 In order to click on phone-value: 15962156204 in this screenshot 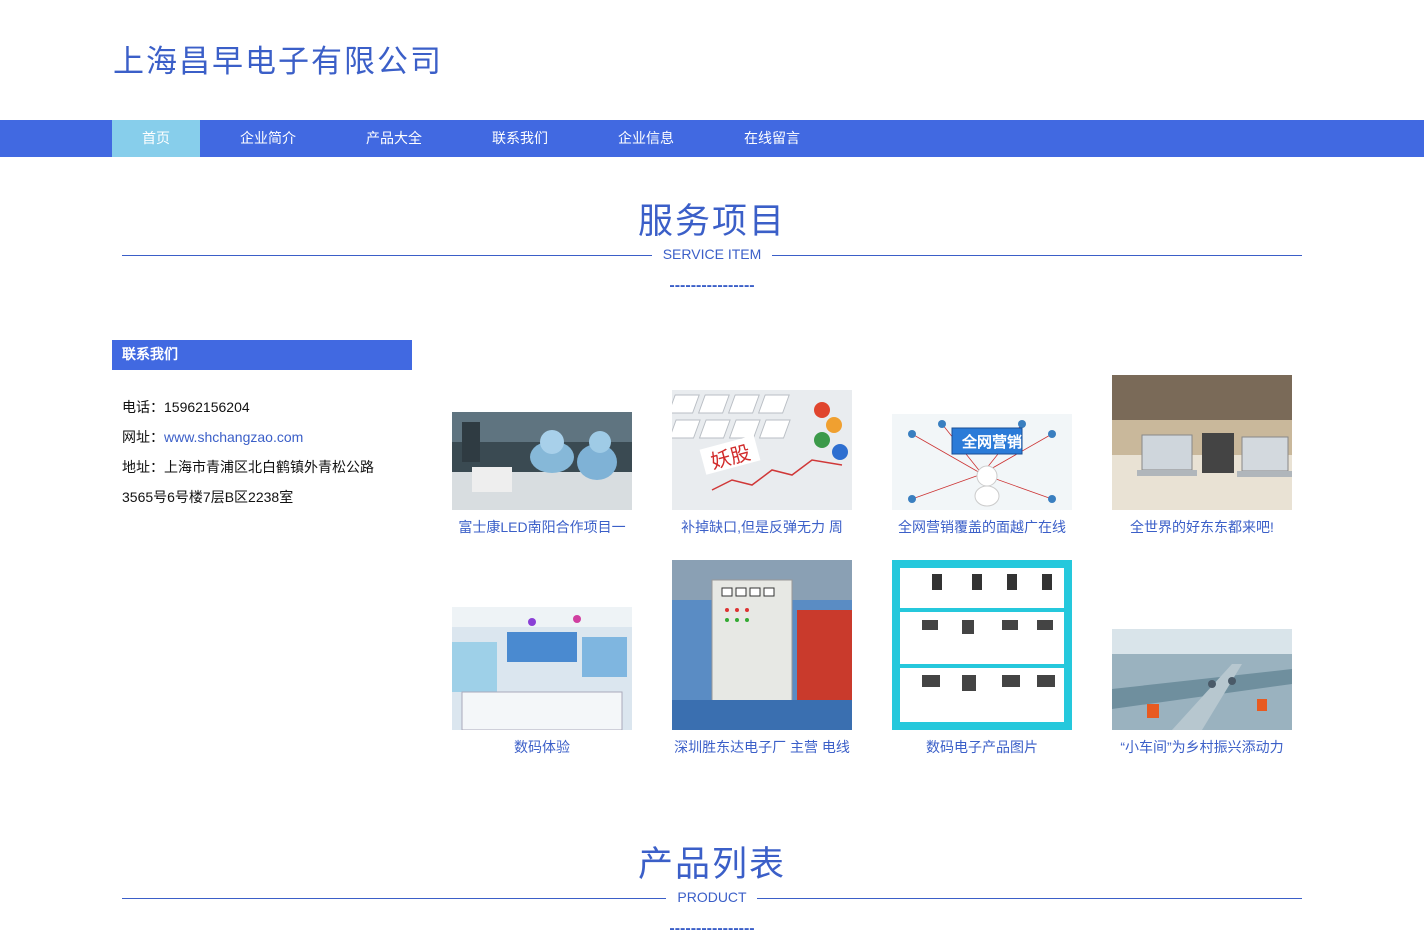, I will do `click(207, 407)`.